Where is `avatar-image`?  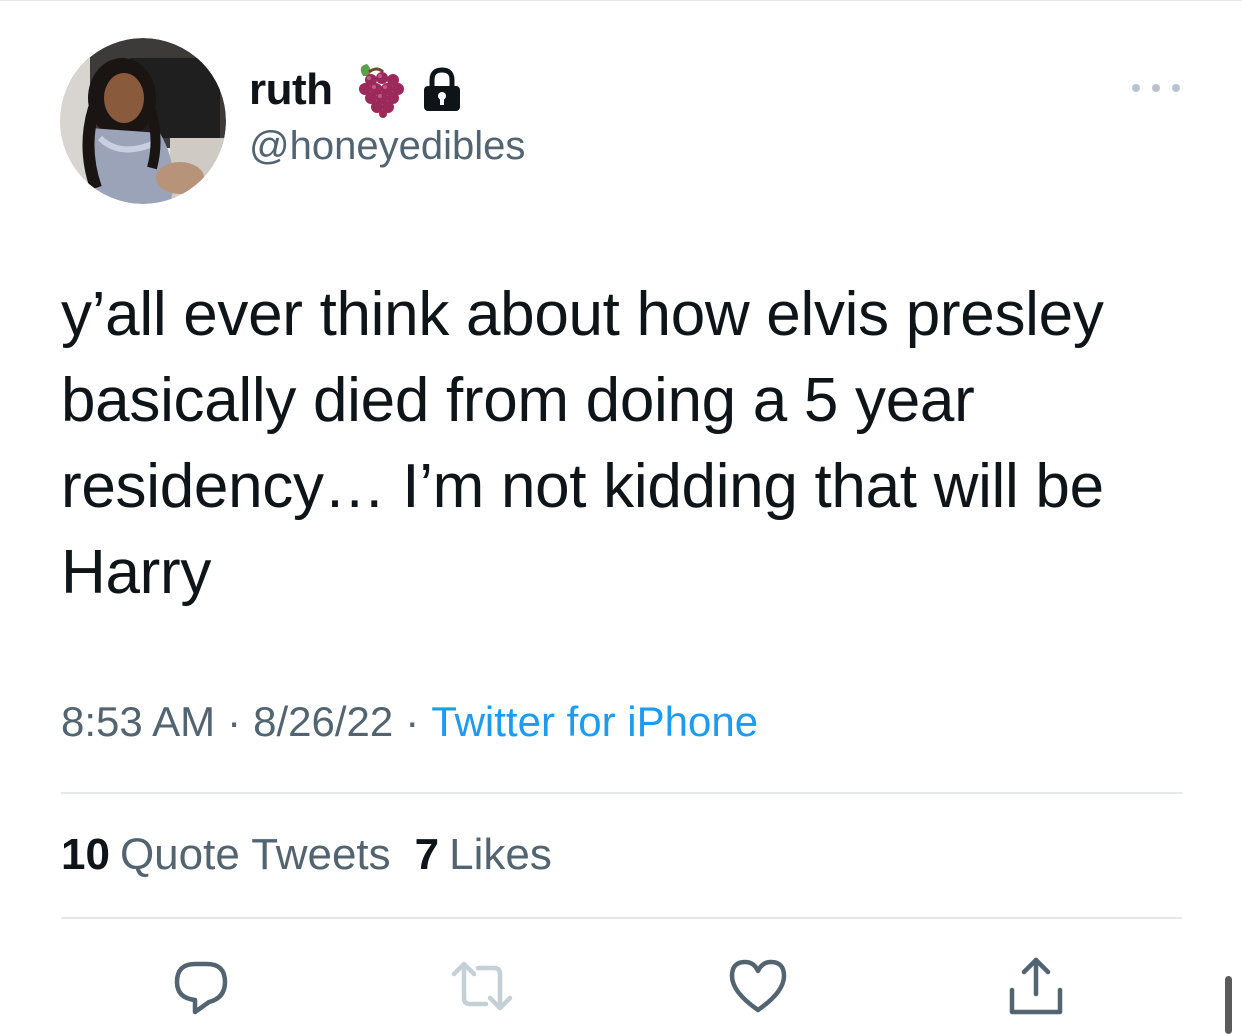
avatar-image is located at coordinates (143, 121).